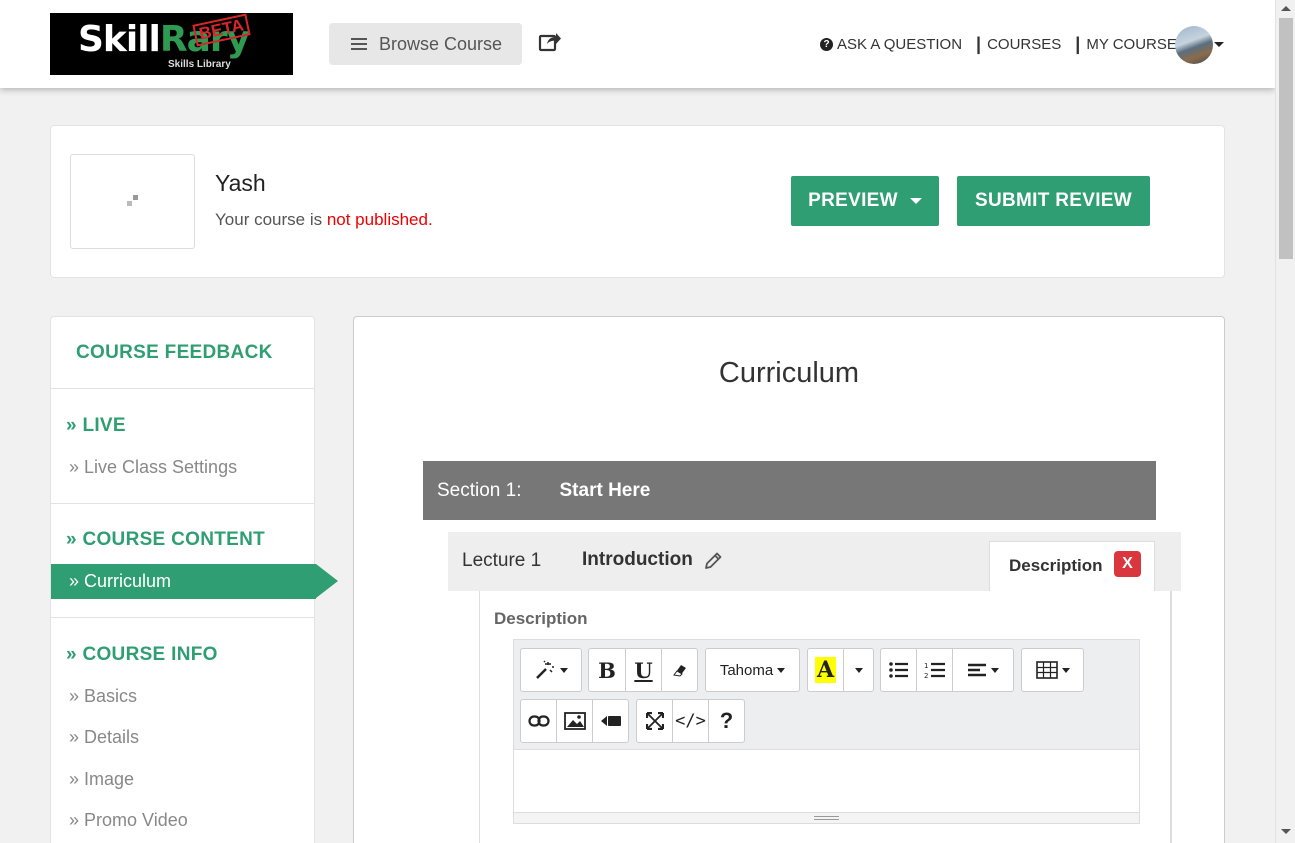 This screenshot has height=843, width=1295. I want to click on section-title: Start Here, so click(605, 490).